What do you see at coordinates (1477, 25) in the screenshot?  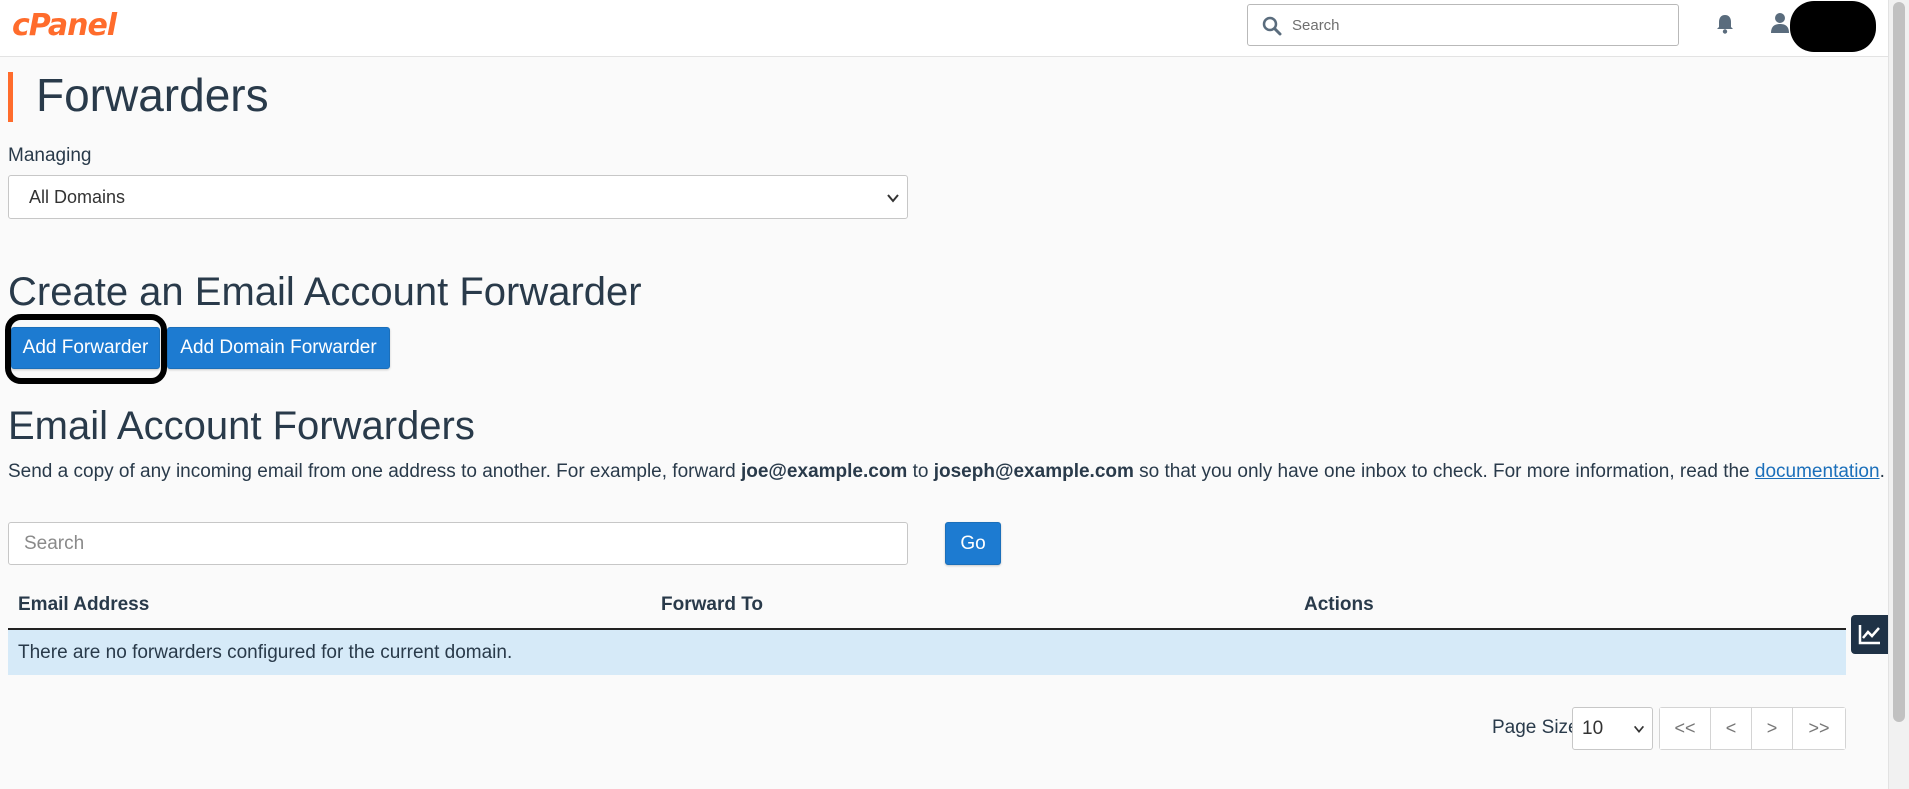 I see `top-search-input` at bounding box center [1477, 25].